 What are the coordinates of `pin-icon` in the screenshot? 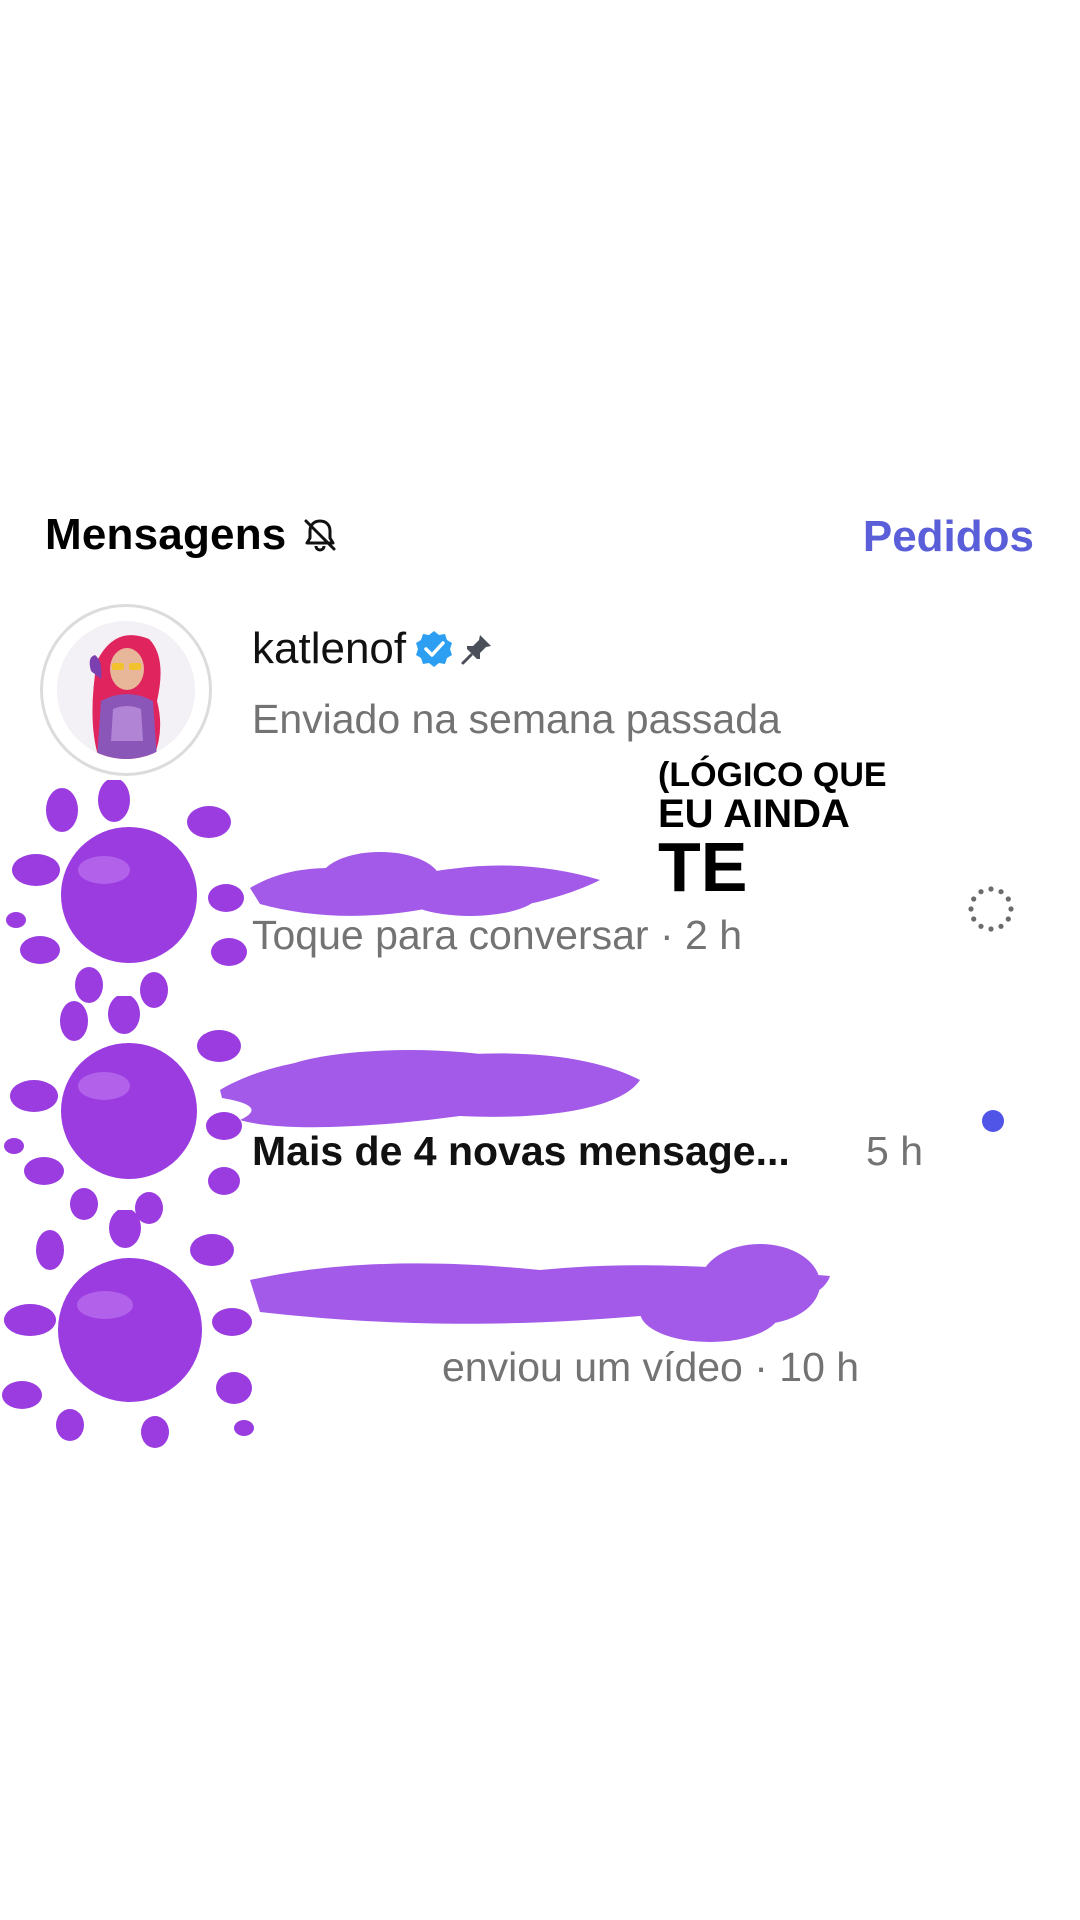 It's located at (476, 650).